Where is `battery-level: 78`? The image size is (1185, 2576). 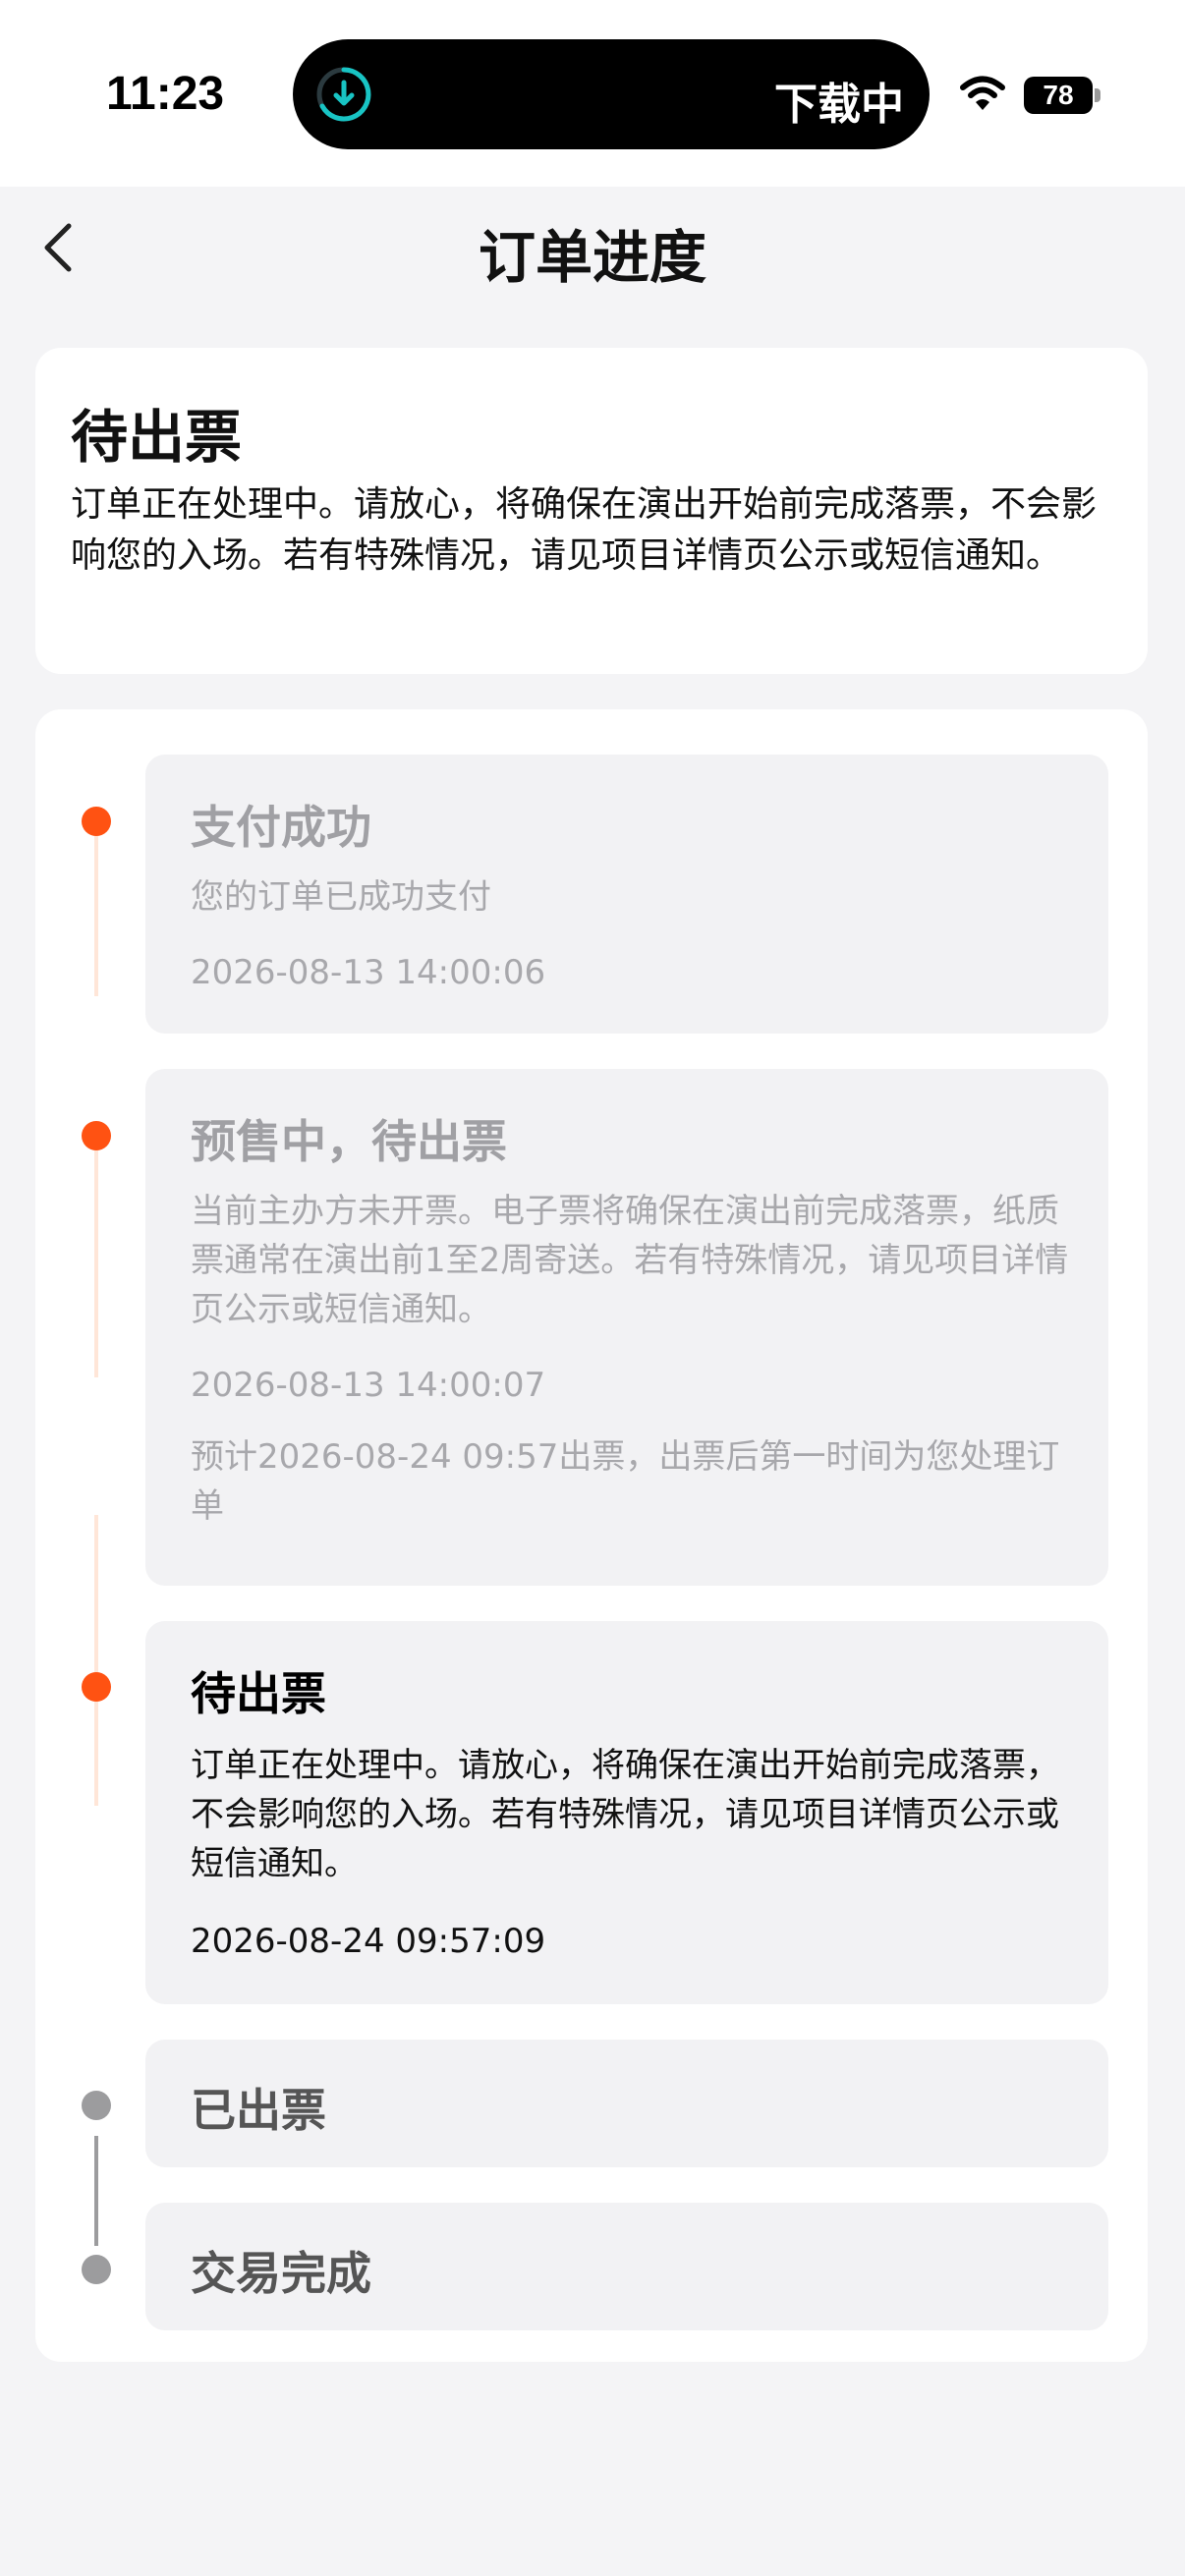 battery-level: 78 is located at coordinates (1058, 95).